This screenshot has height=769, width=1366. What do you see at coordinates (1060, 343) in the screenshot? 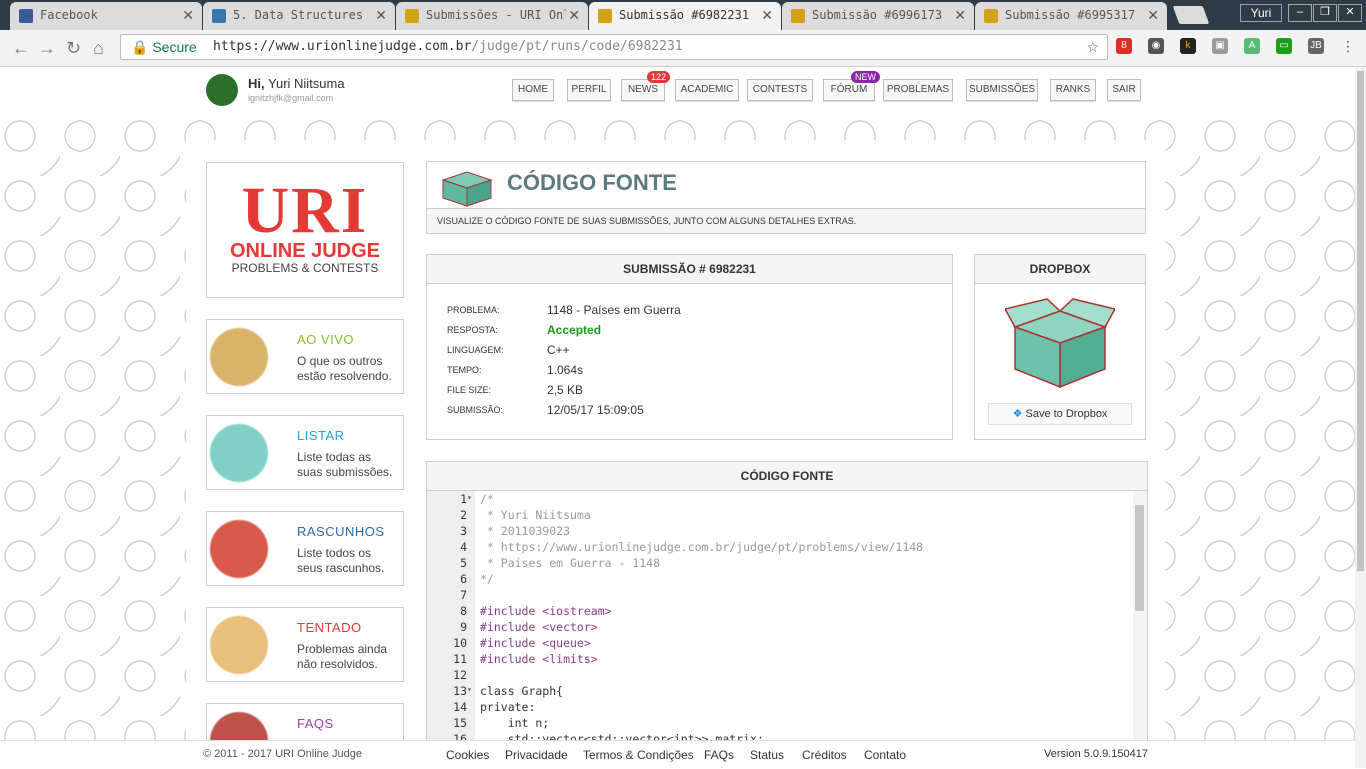
I see `dropbox-box-icon` at bounding box center [1060, 343].